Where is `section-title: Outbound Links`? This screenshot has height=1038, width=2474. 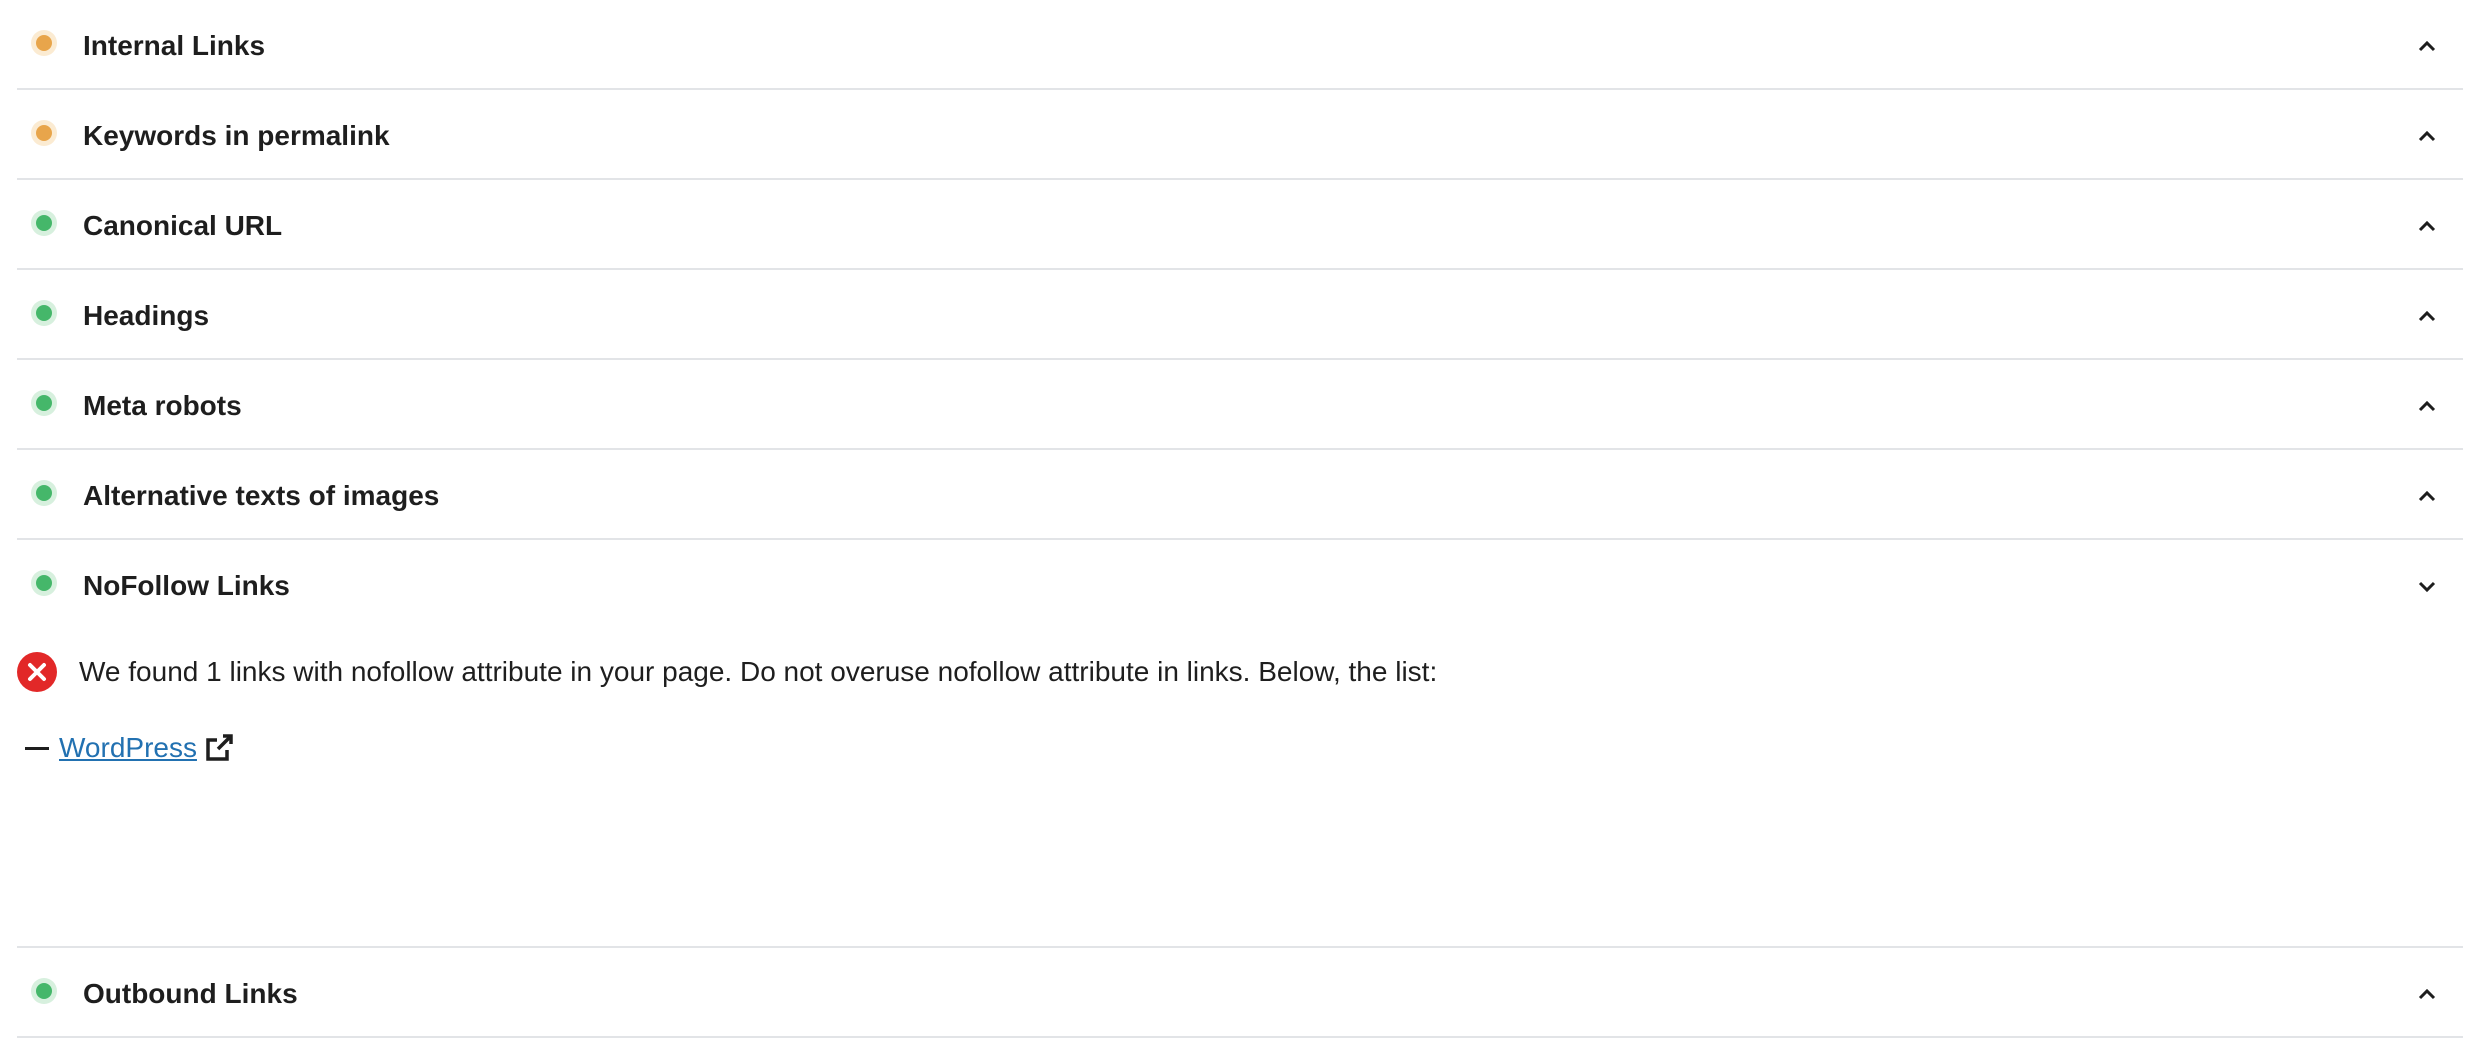 section-title: Outbound Links is located at coordinates (190, 993).